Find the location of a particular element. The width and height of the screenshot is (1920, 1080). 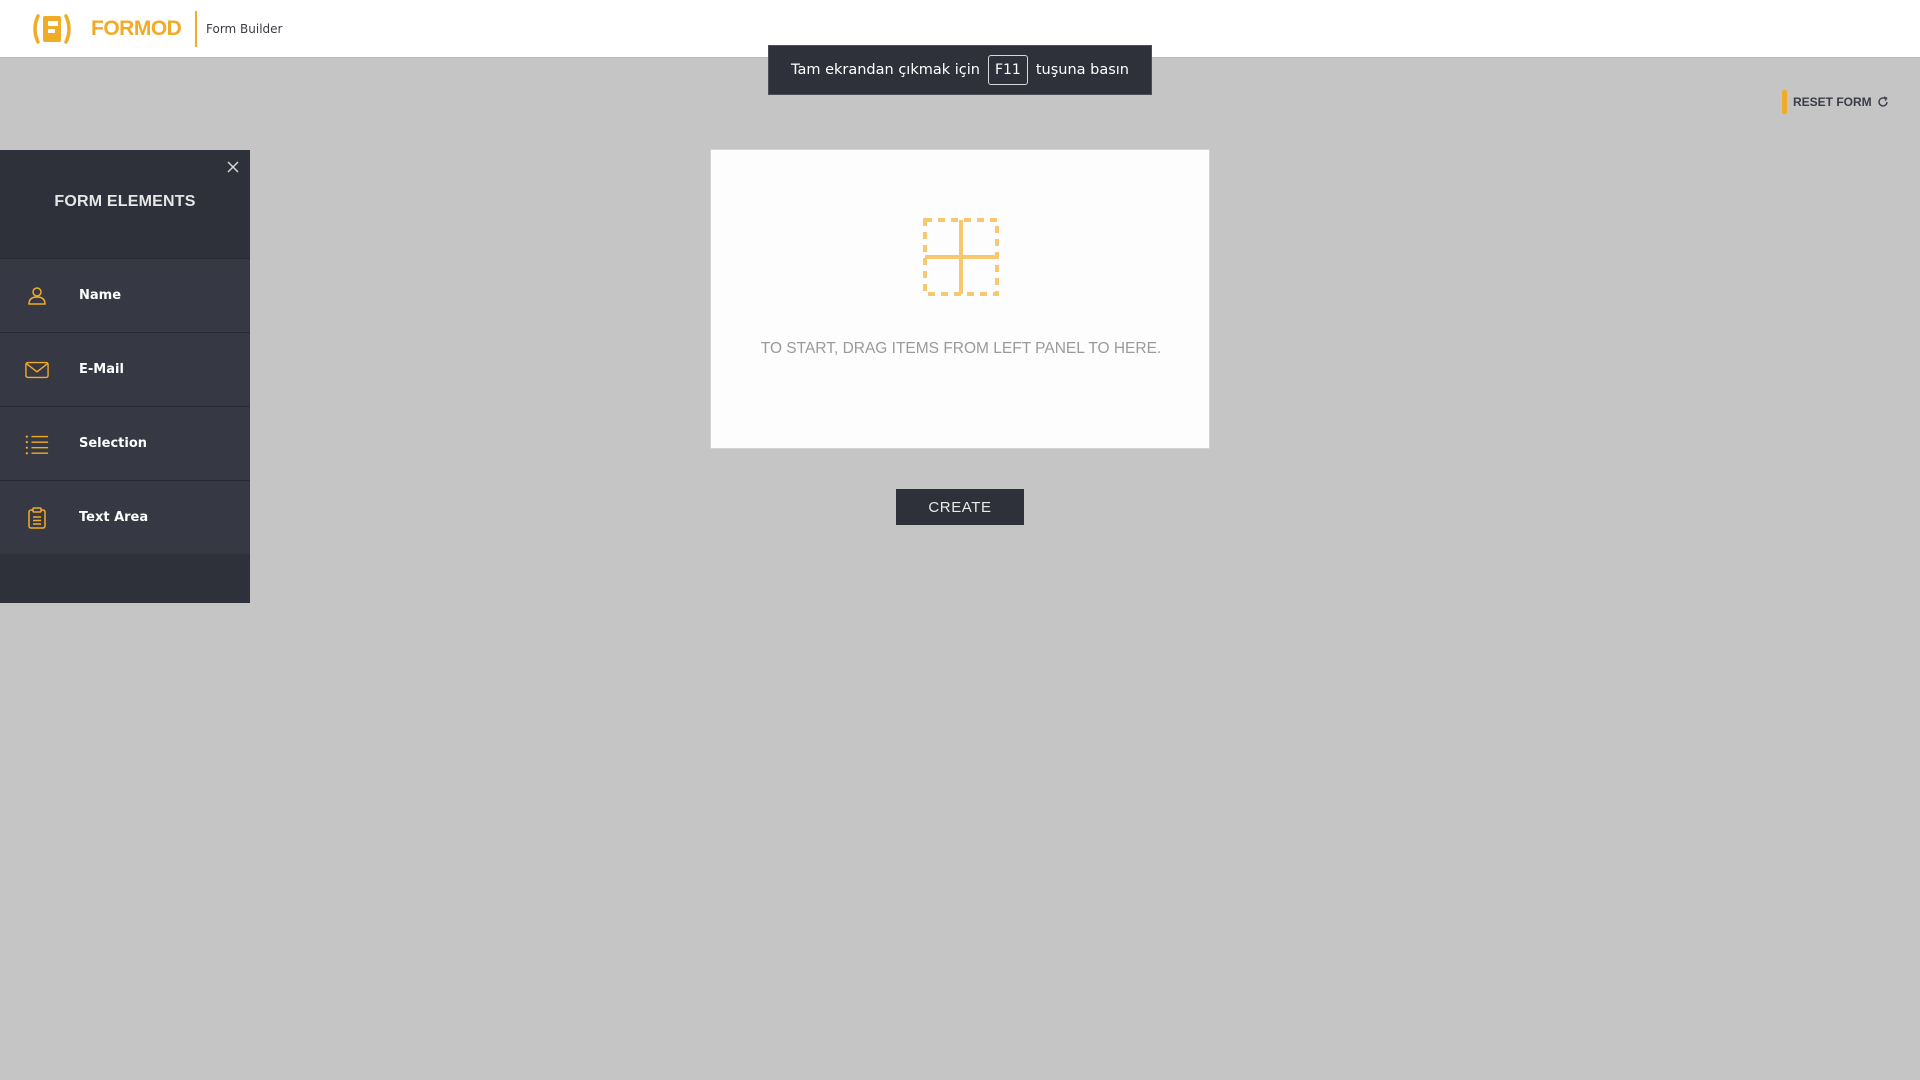

envelope-icon is located at coordinates (37, 370).